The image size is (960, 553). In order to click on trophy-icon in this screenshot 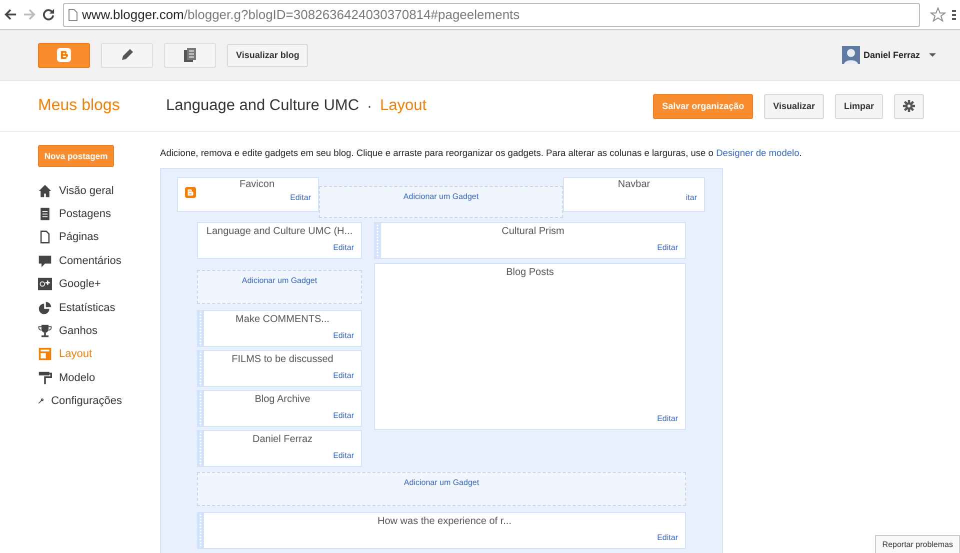, I will do `click(45, 331)`.